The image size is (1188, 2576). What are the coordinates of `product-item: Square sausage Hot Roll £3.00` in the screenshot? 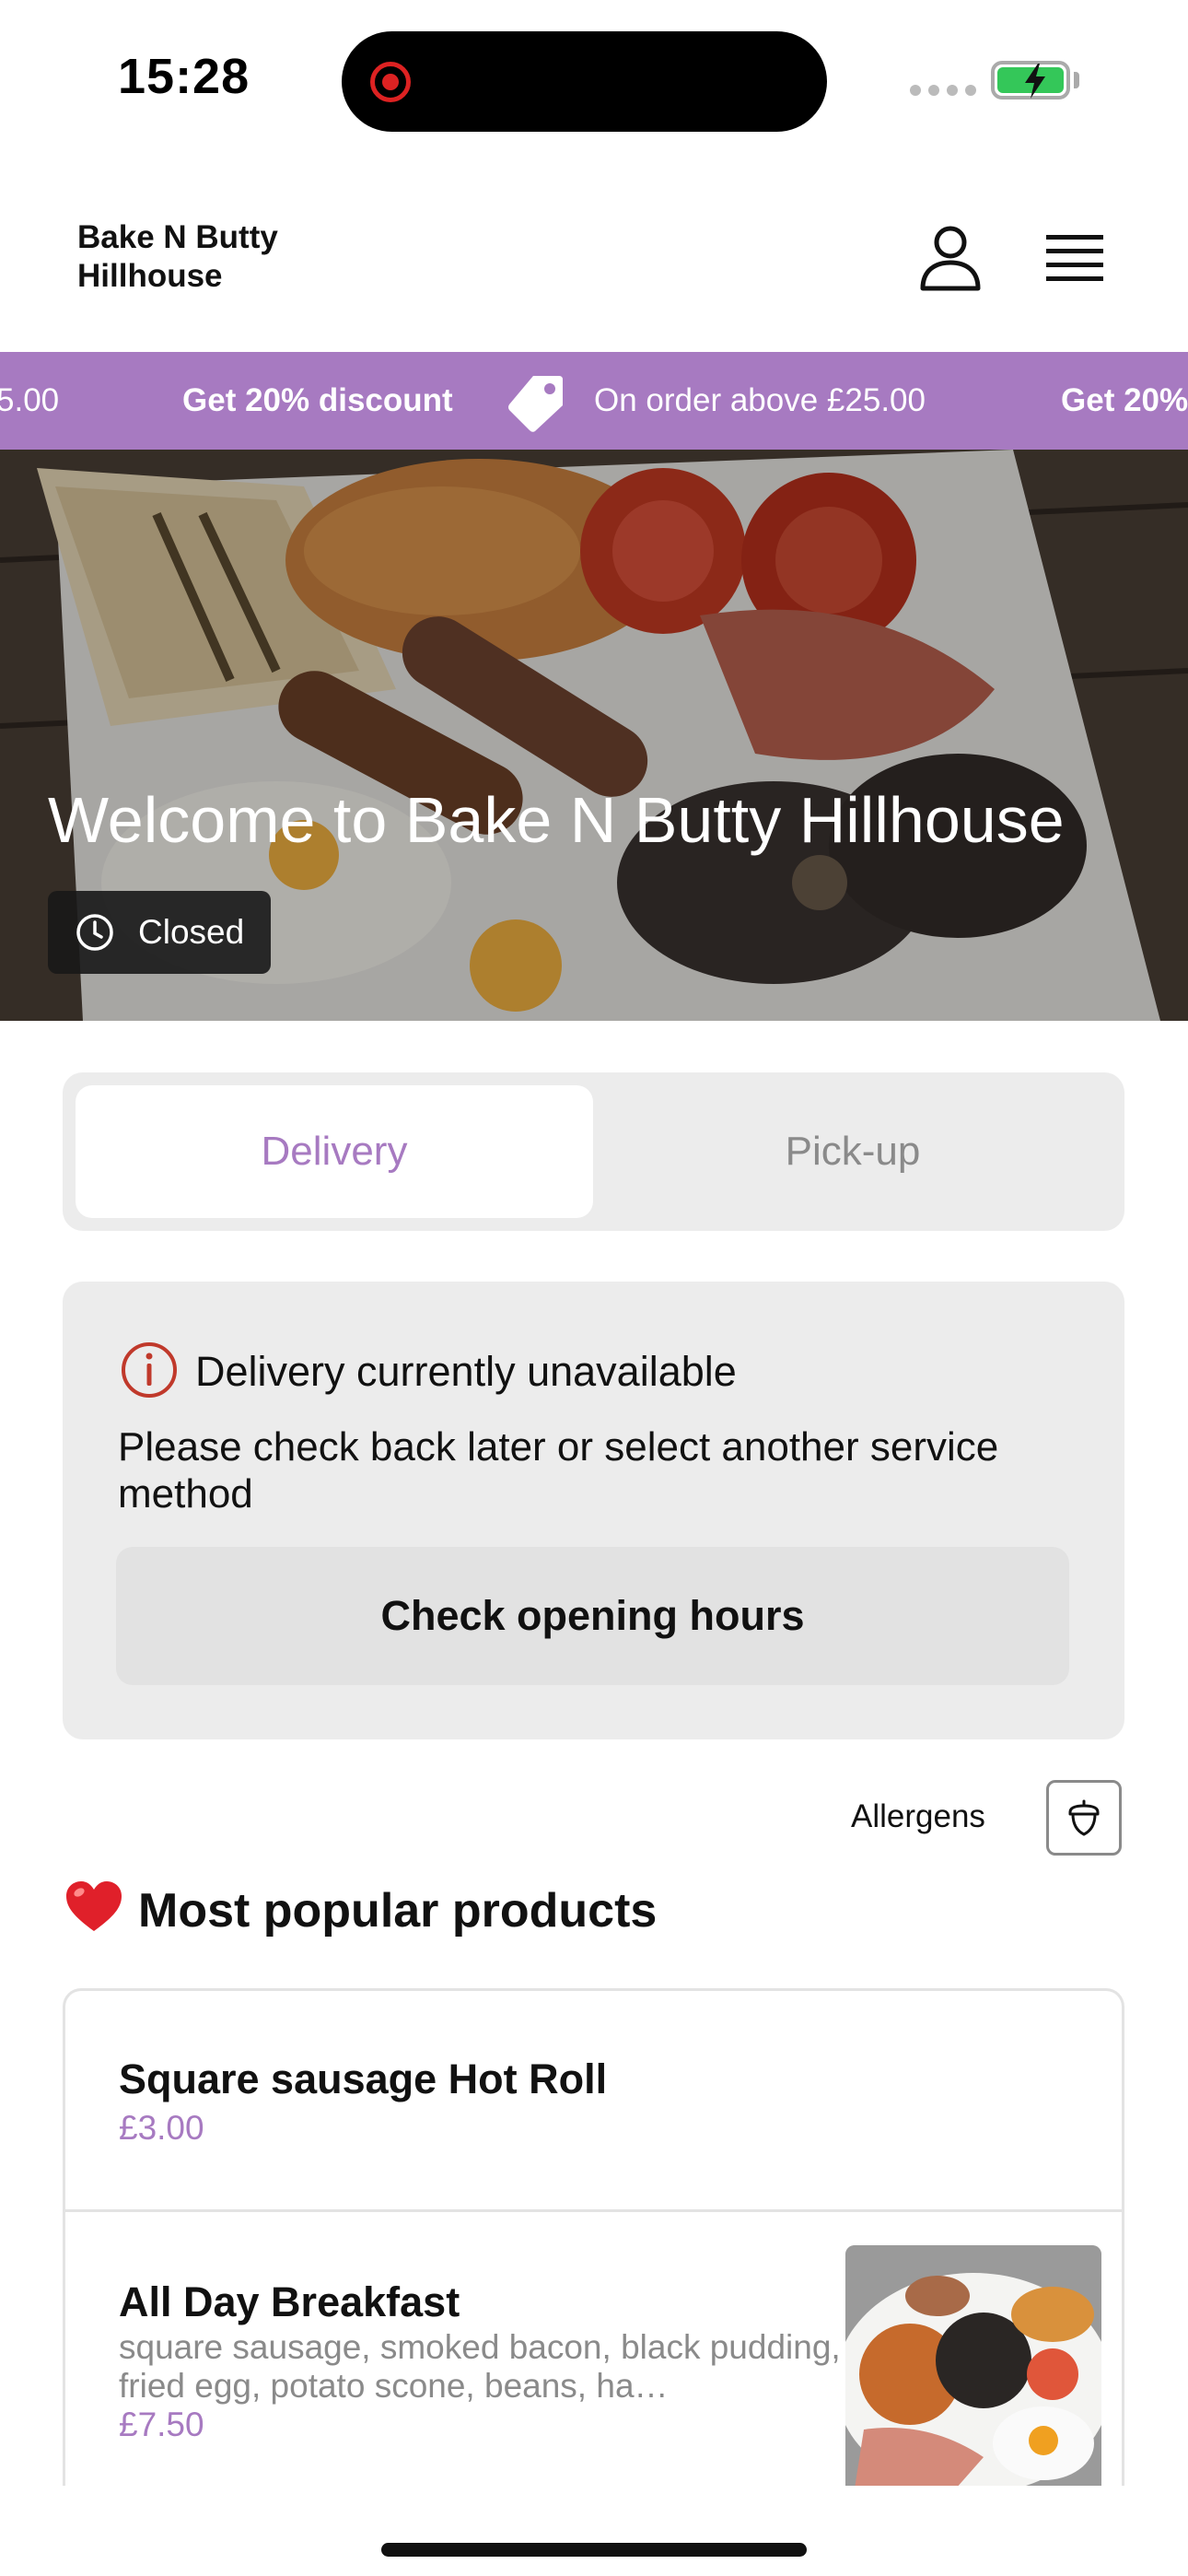 It's located at (593, 2101).